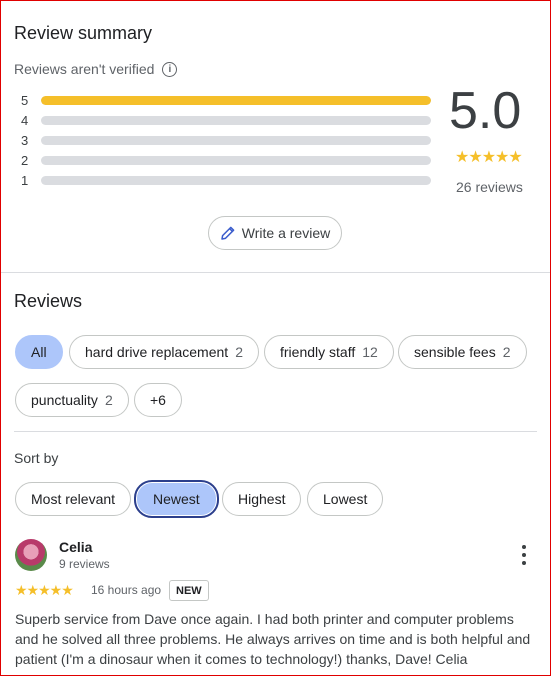 Image resolution: width=551 pixels, height=676 pixels. I want to click on rating-bar-fill, so click(236, 100).